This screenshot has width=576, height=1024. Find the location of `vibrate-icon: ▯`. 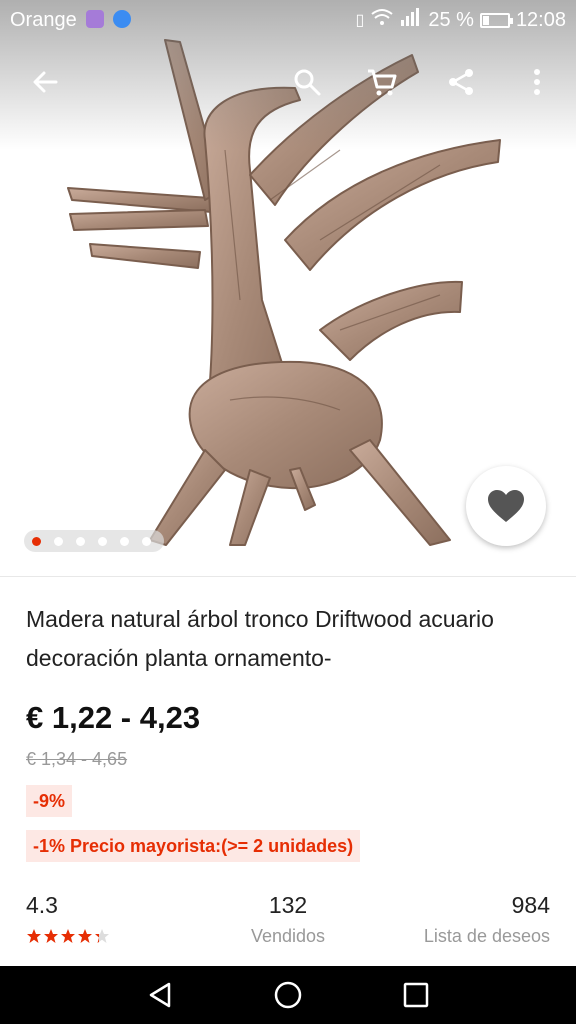

vibrate-icon: ▯ is located at coordinates (360, 20).